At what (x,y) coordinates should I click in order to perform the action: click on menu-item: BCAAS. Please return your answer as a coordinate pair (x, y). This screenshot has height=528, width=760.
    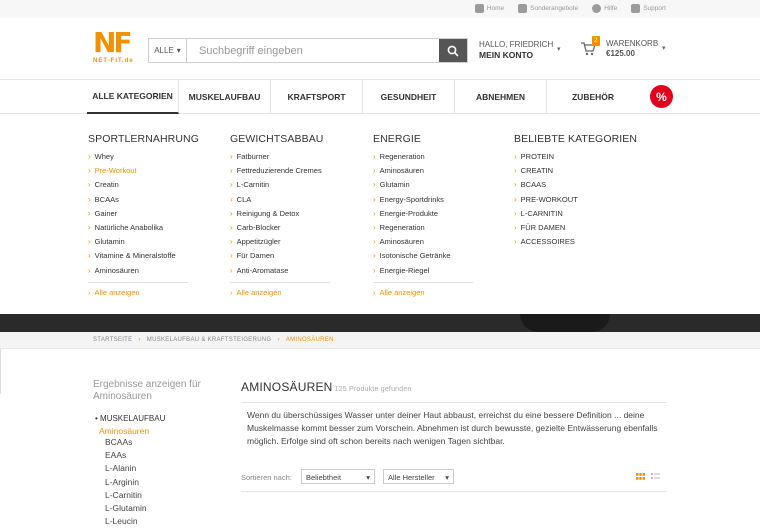
    Looking at the image, I should click on (575, 185).